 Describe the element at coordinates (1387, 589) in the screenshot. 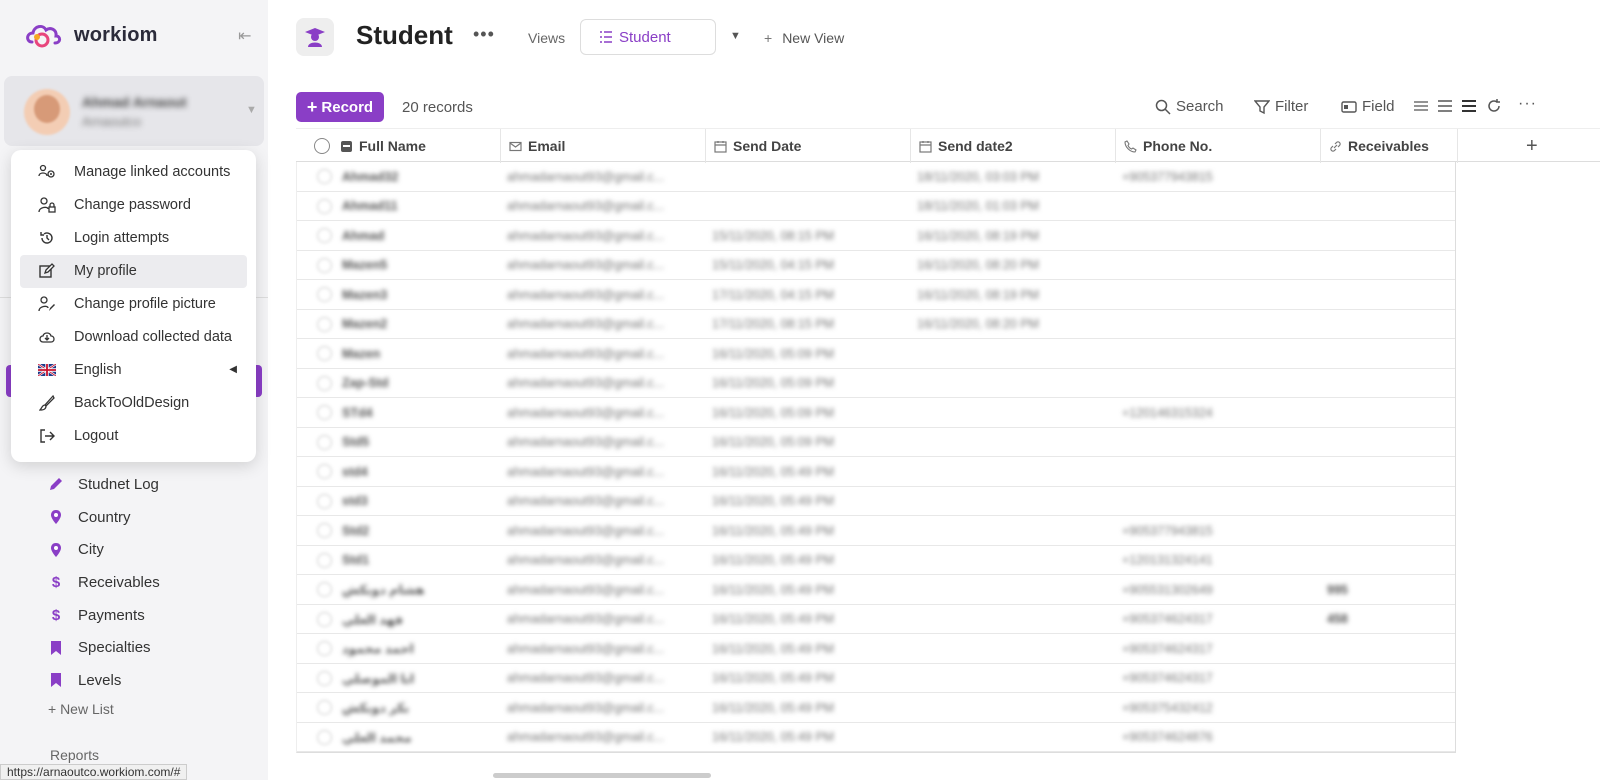

I see `table-cell: 995` at that location.